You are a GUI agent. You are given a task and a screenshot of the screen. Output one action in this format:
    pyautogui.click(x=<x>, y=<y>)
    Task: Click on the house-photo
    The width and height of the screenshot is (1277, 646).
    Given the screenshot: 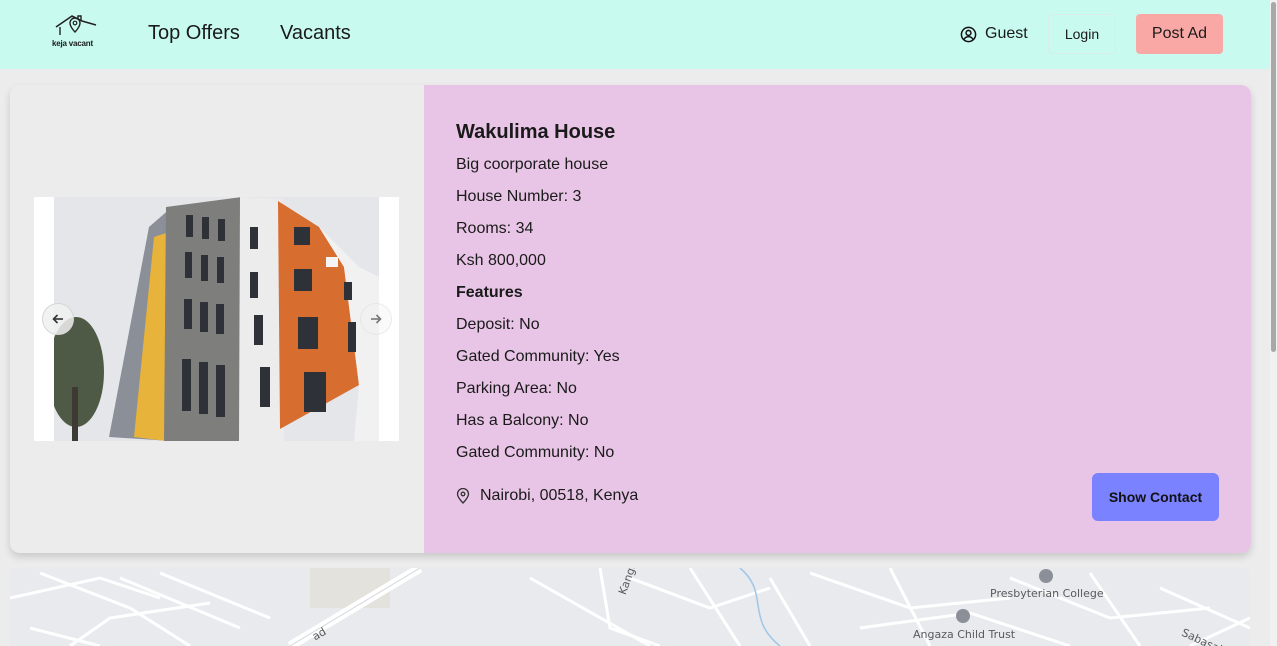 What is the action you would take?
    pyautogui.click(x=216, y=319)
    